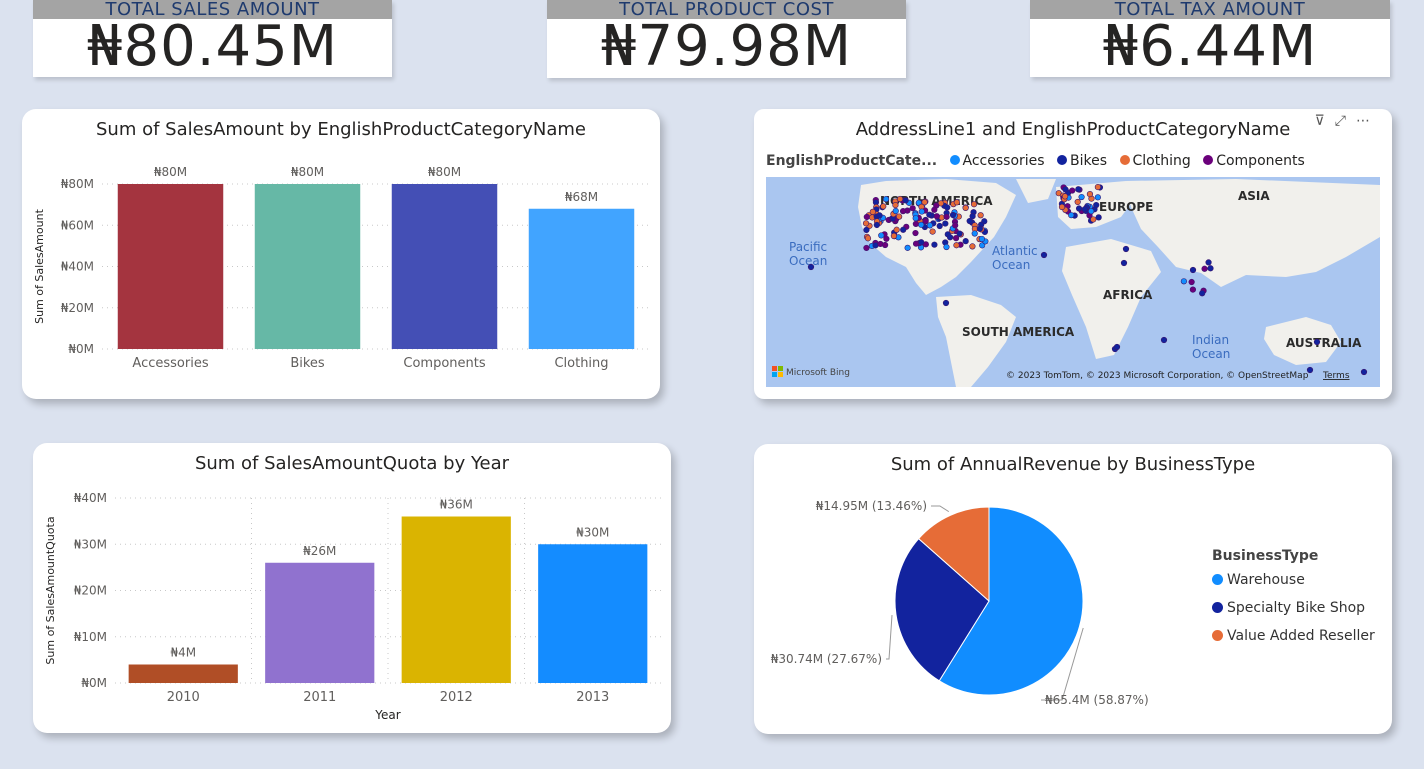 This screenshot has height=769, width=1424. I want to click on kpi-value: ₦79.98M, so click(726, 46).